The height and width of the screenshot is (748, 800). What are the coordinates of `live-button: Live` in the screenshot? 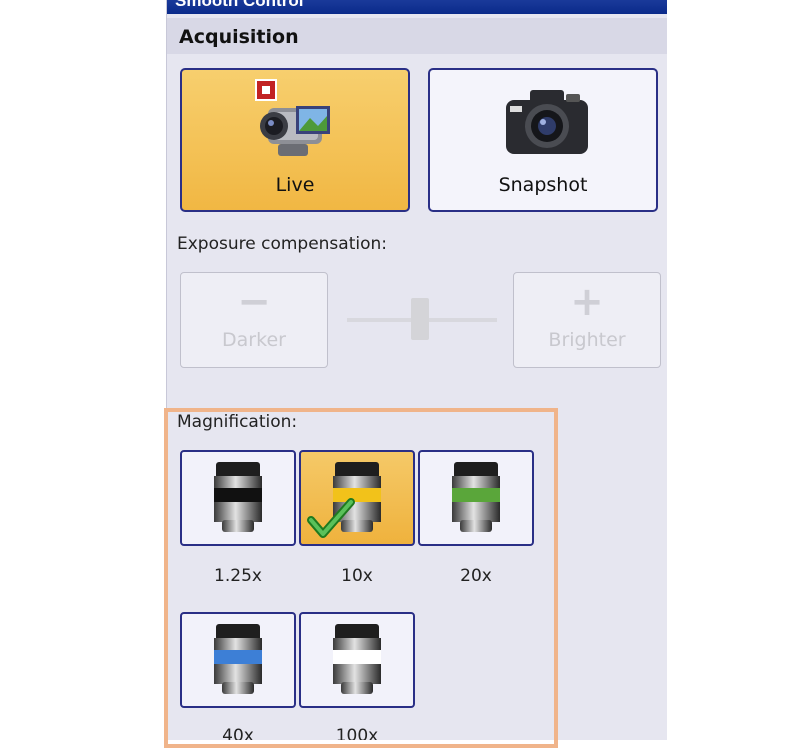 It's located at (295, 140).